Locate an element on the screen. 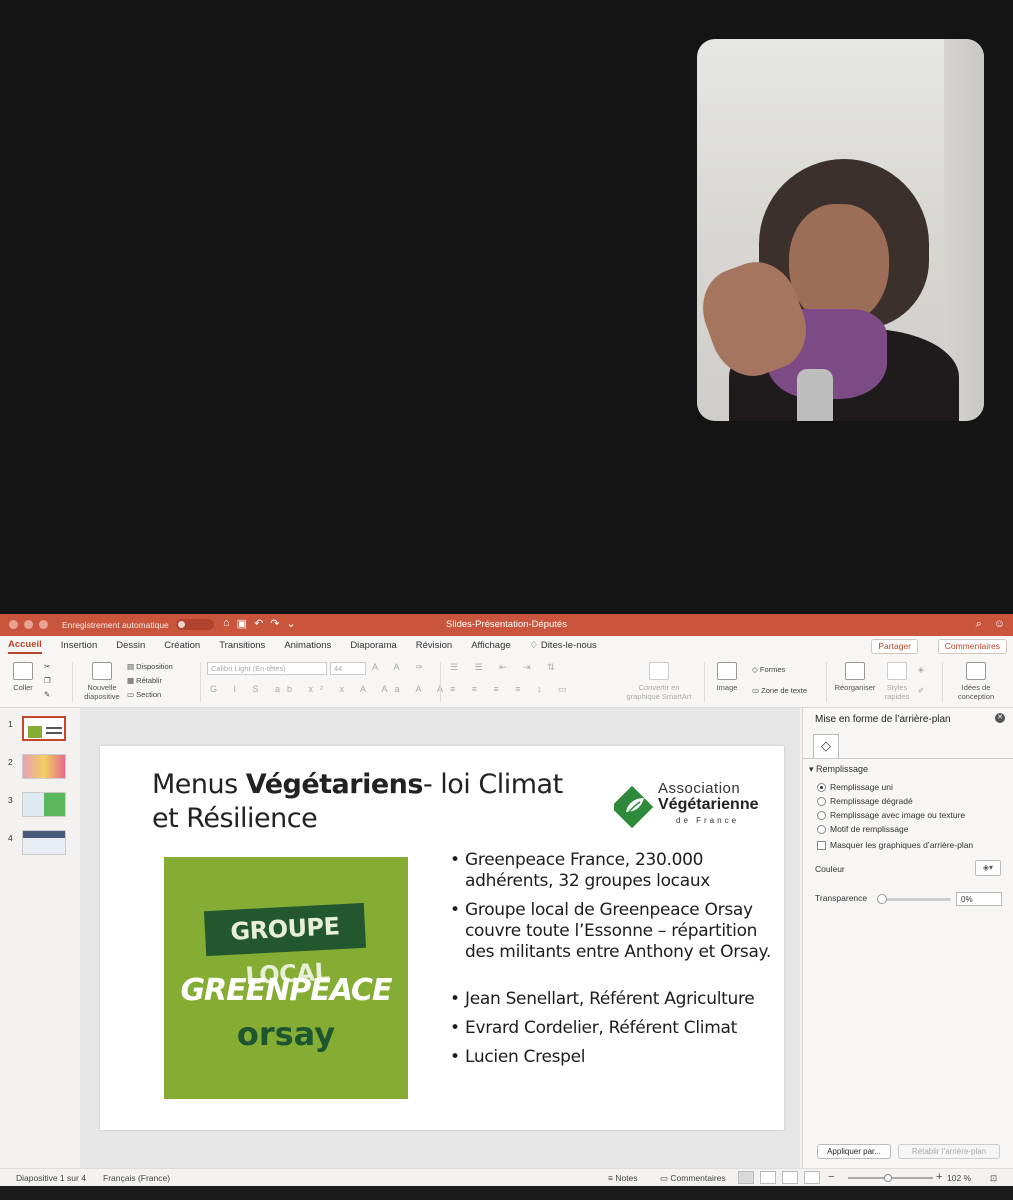  normal-view-button is located at coordinates (746, 1177).